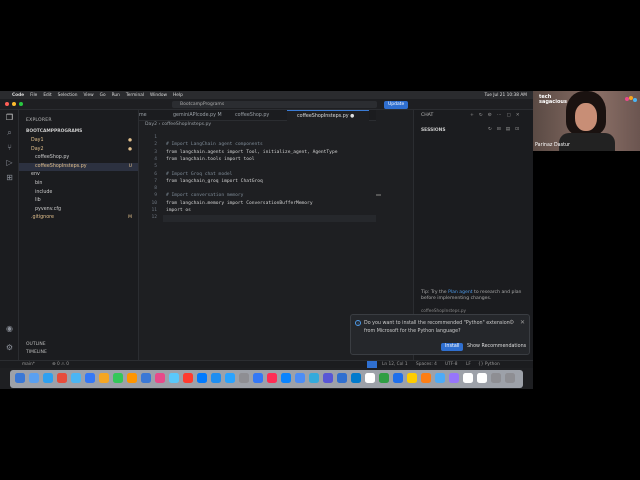 Image resolution: width=640 pixels, height=480 pixels. What do you see at coordinates (9, 132) in the screenshot?
I see `search-icon: ⌕` at bounding box center [9, 132].